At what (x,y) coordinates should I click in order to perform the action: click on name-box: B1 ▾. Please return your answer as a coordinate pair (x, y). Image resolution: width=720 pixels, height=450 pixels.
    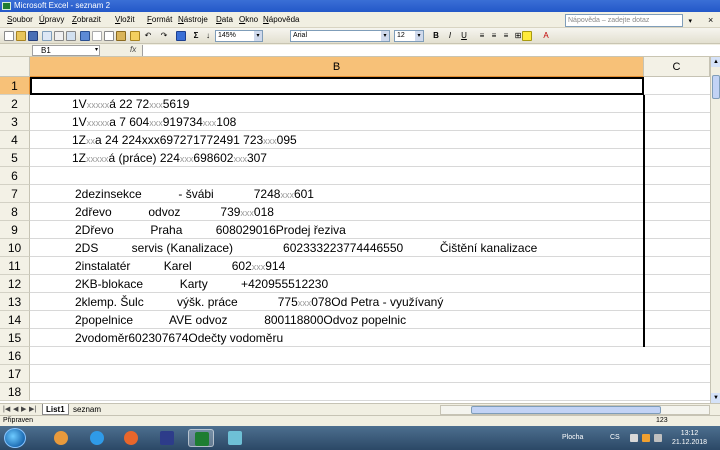
    Looking at the image, I should click on (66, 50).